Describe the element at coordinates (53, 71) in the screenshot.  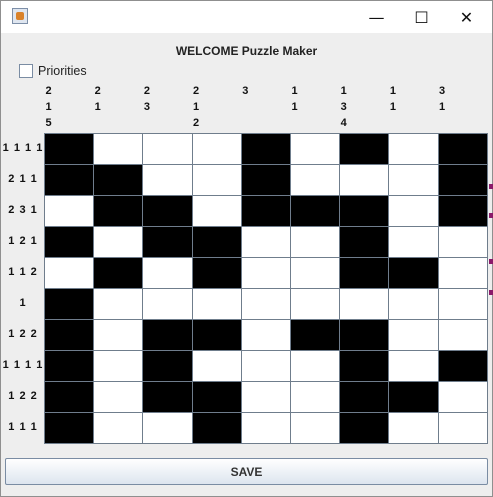
I see `priorities-checkbox: Priorities` at that location.